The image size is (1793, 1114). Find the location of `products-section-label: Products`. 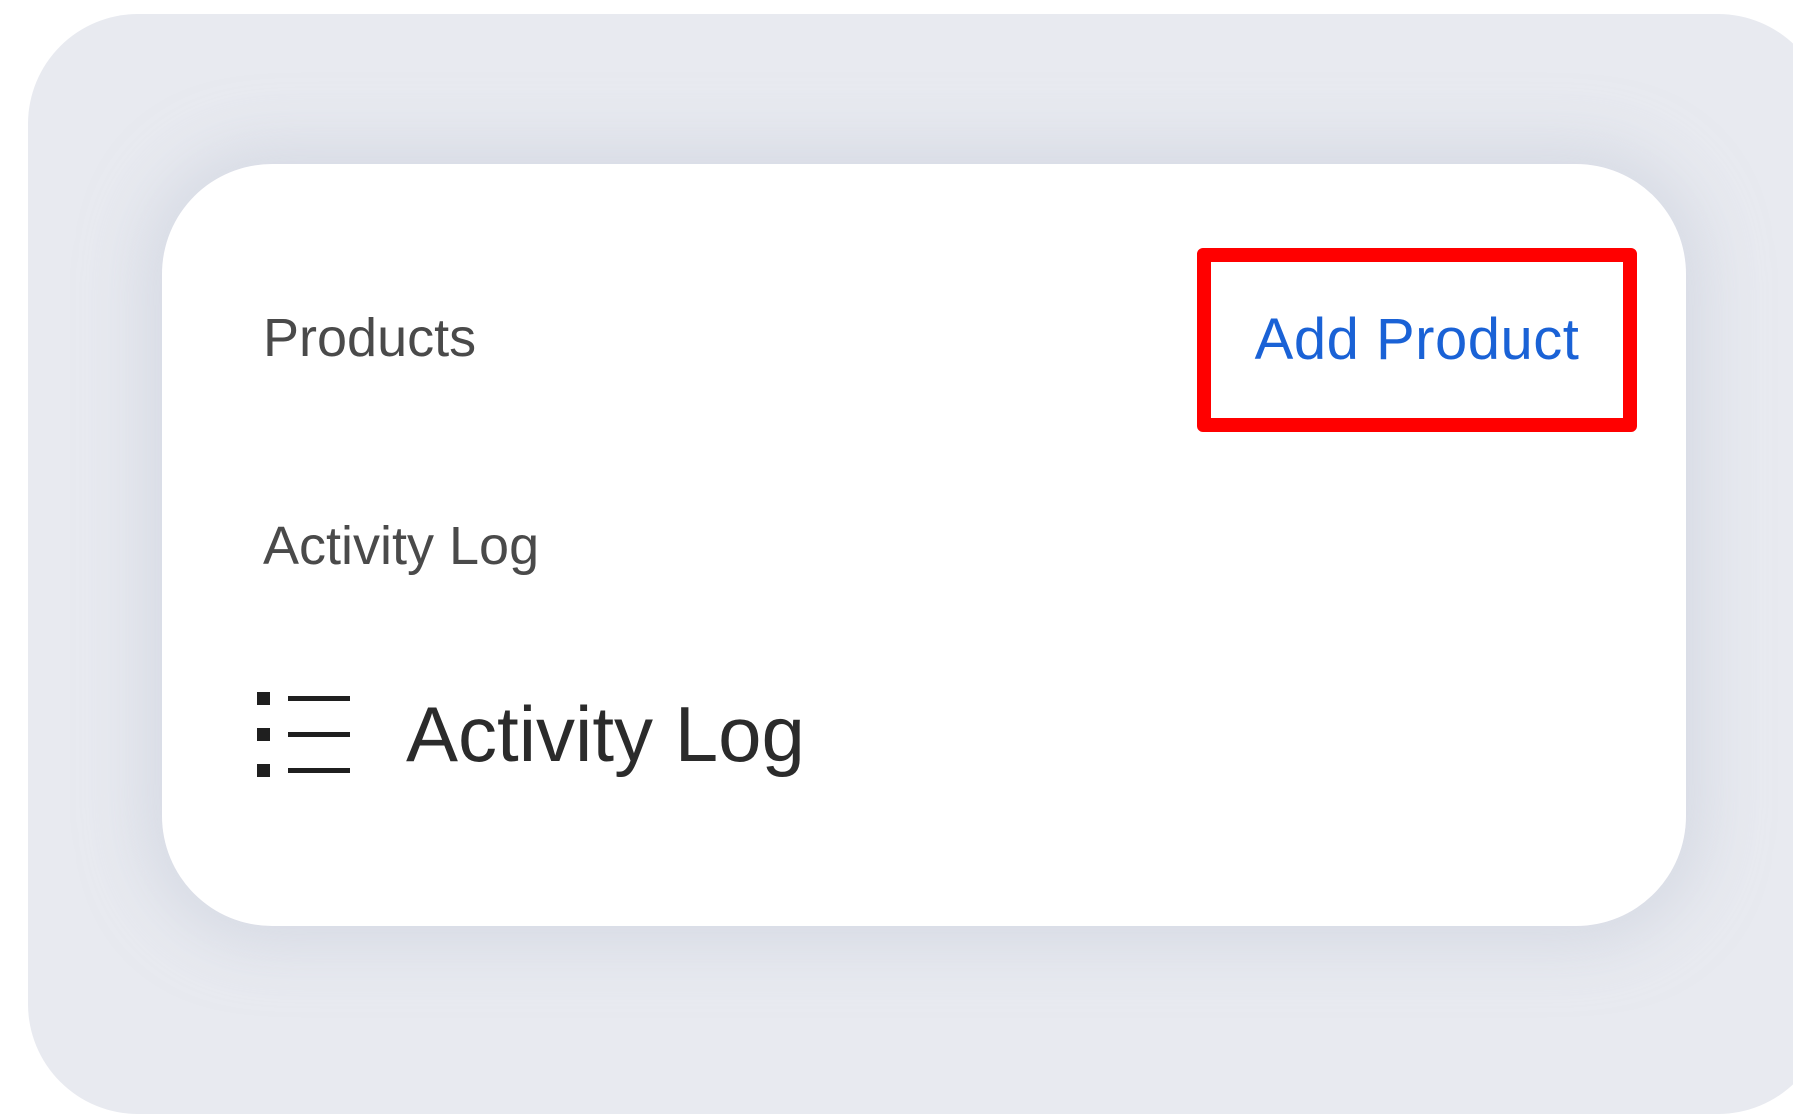

products-section-label: Products is located at coordinates (370, 338).